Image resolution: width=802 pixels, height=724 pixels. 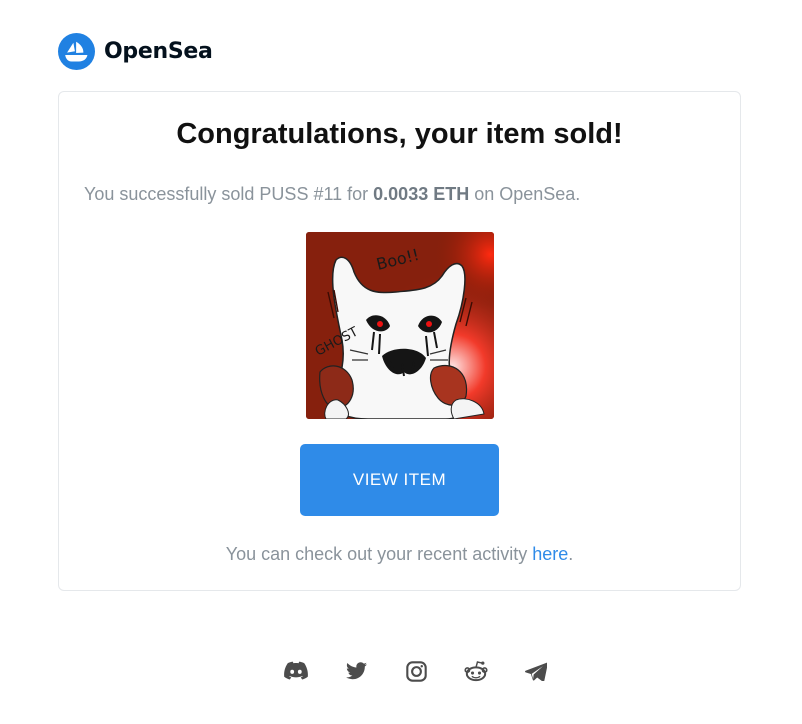 I want to click on instagram-link, so click(x=416, y=671).